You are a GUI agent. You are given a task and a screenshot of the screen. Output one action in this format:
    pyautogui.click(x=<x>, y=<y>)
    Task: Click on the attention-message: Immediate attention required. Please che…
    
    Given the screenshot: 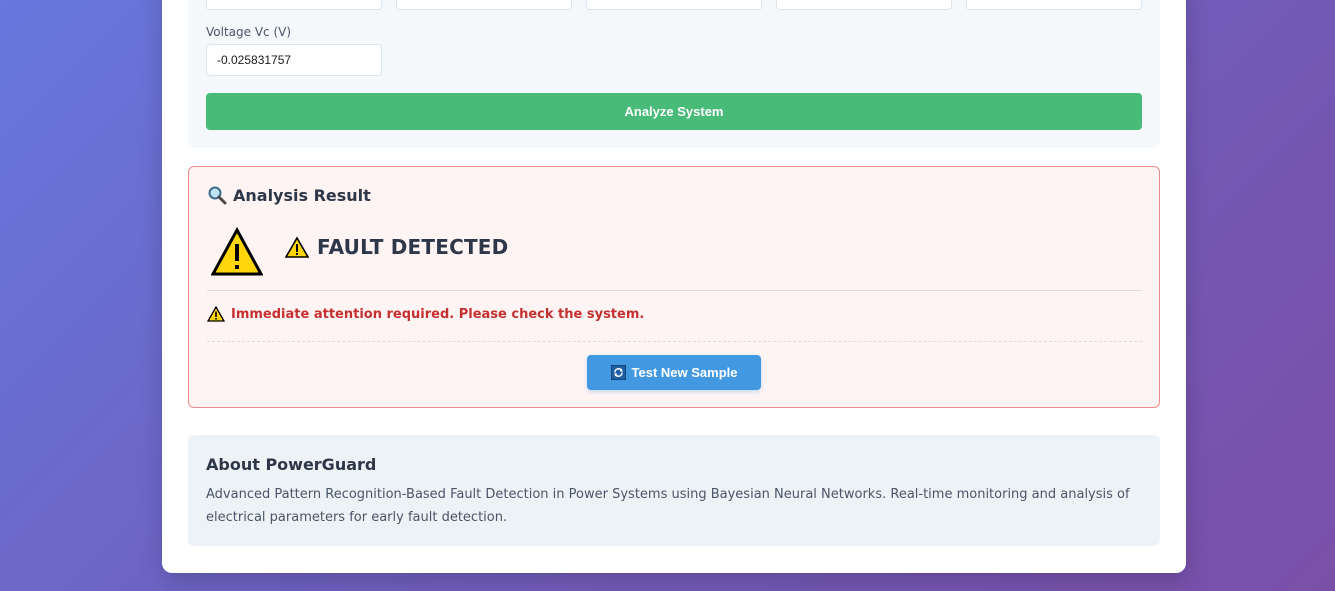 What is the action you would take?
    pyautogui.click(x=425, y=314)
    